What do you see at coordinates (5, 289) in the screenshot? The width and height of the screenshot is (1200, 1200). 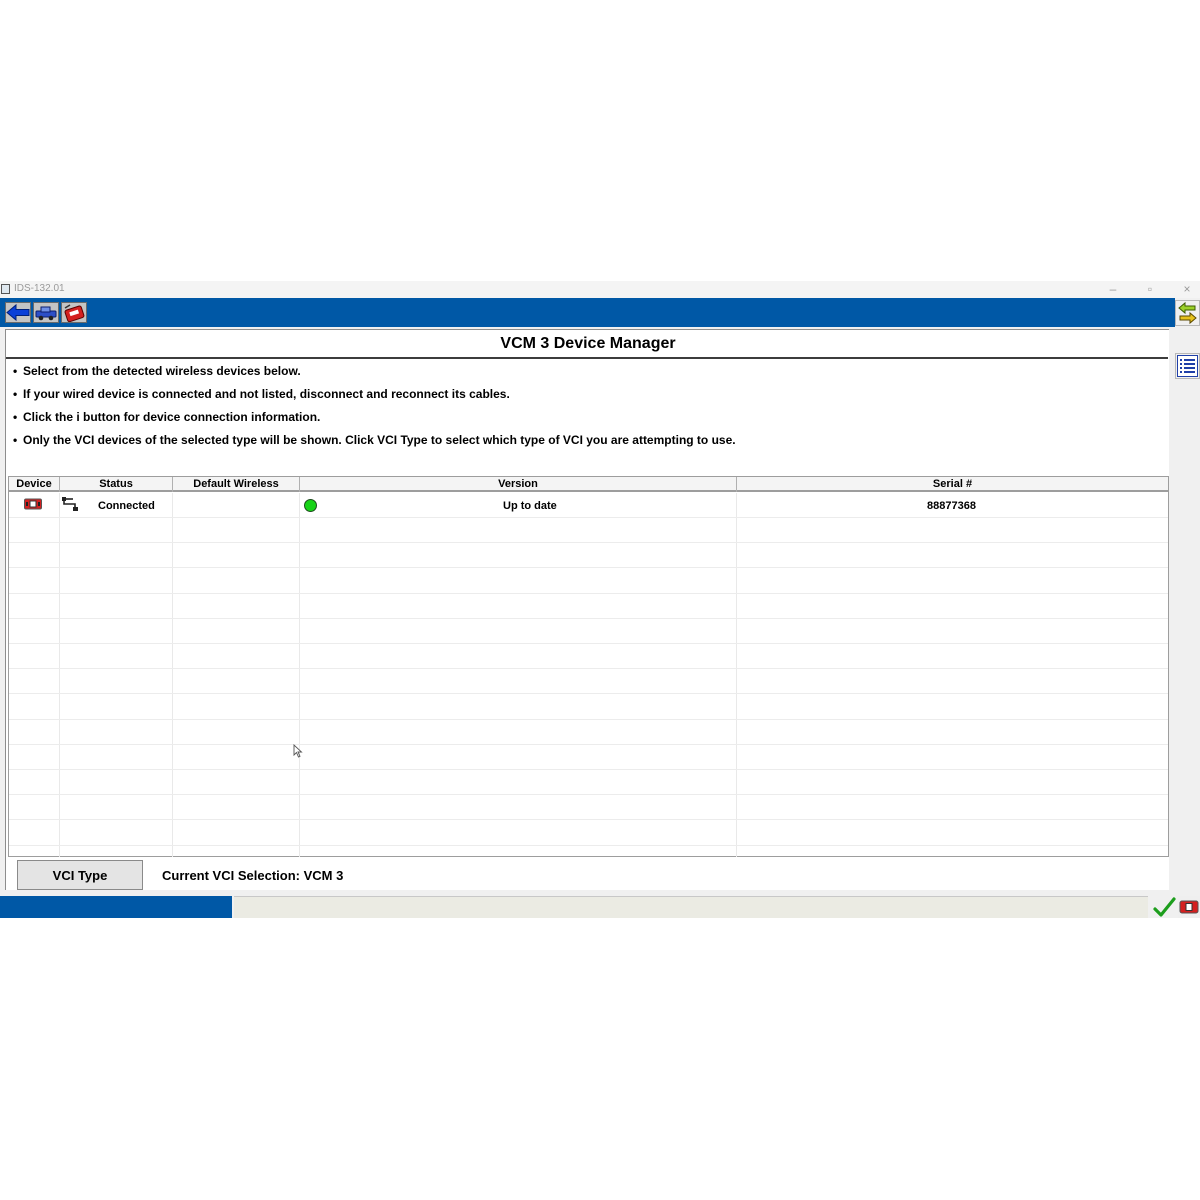 I see `app-icon` at bounding box center [5, 289].